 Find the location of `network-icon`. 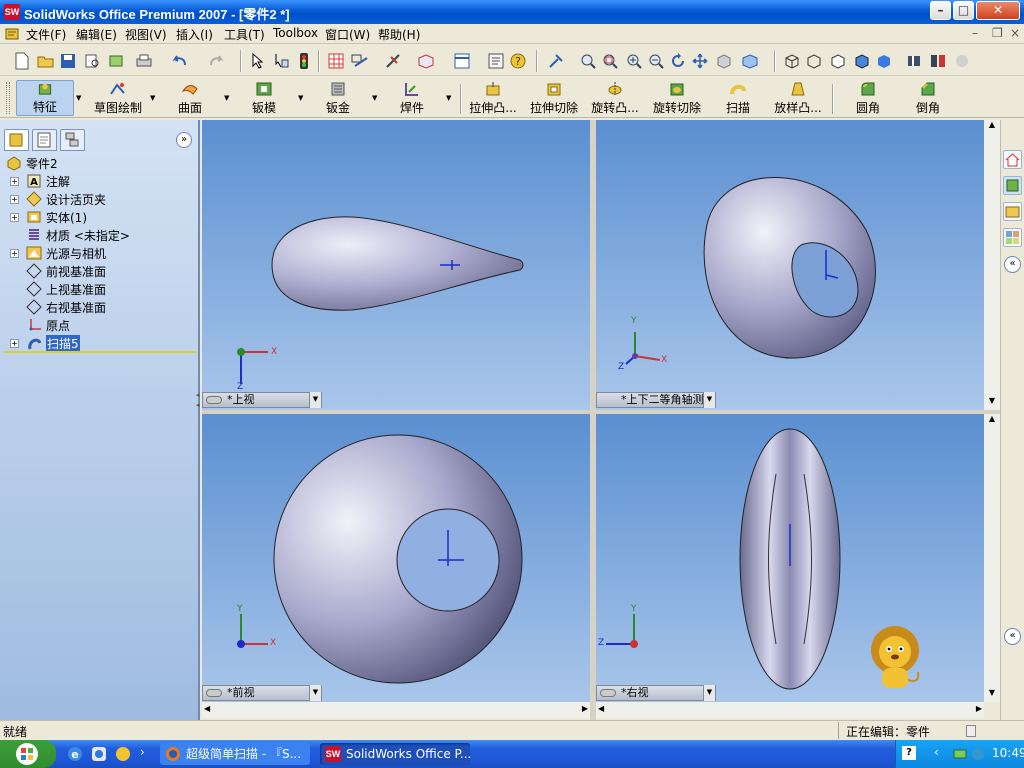

network-icon is located at coordinates (960, 754).